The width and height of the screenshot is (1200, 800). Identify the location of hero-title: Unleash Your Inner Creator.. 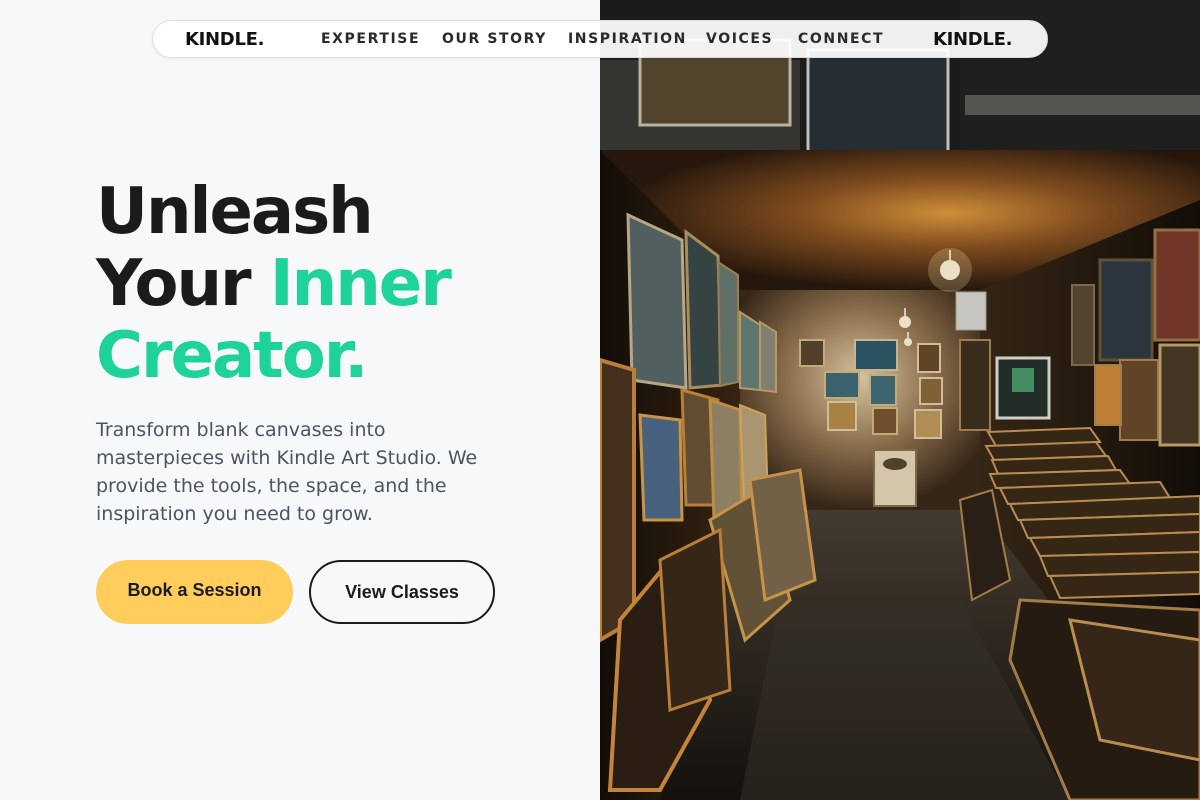
(274, 284).